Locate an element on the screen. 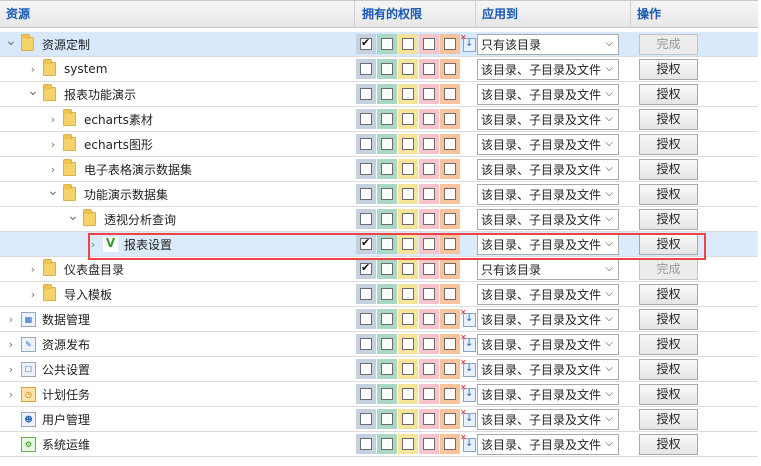 This screenshot has width=761, height=466. table-row: › echarts素材 该目录、子目录及文件 ⌵ 授权 is located at coordinates (379, 119).